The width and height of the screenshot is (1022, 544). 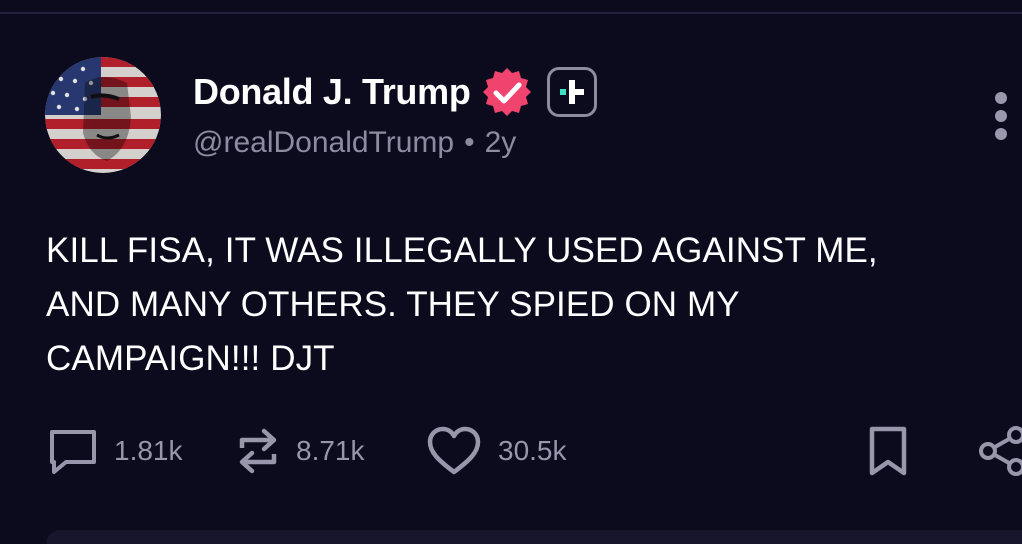 I want to click on handle-row: @realDonaldTrump • 2y, so click(x=354, y=143).